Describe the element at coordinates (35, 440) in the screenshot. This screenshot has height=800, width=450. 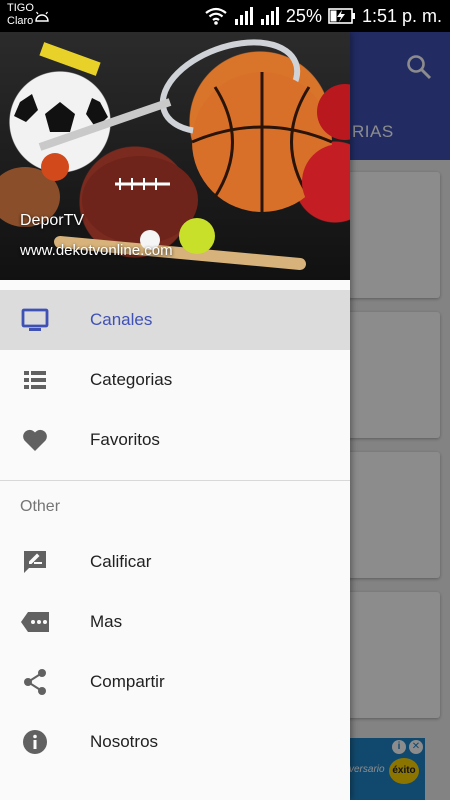
I see `heart-icon` at that location.